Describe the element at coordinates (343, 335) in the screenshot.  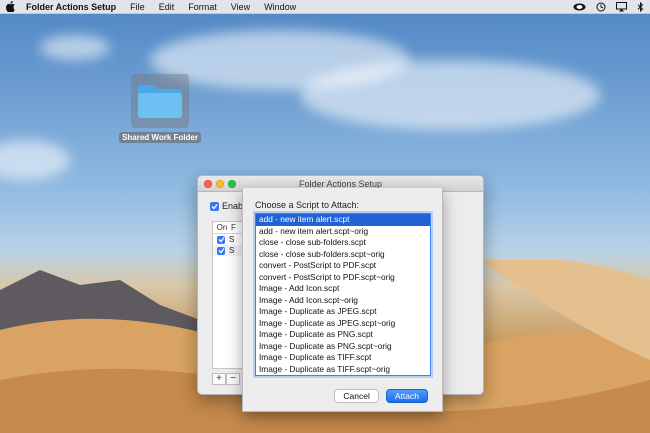
I see `script-list-item: Image - Duplicate as PNG.scpt` at that location.